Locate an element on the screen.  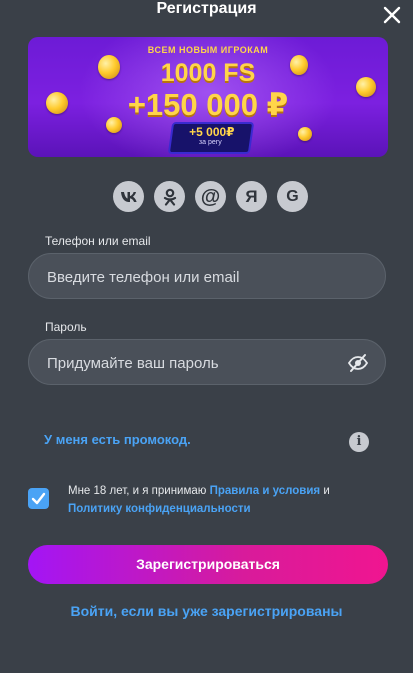
password-field is located at coordinates (207, 362).